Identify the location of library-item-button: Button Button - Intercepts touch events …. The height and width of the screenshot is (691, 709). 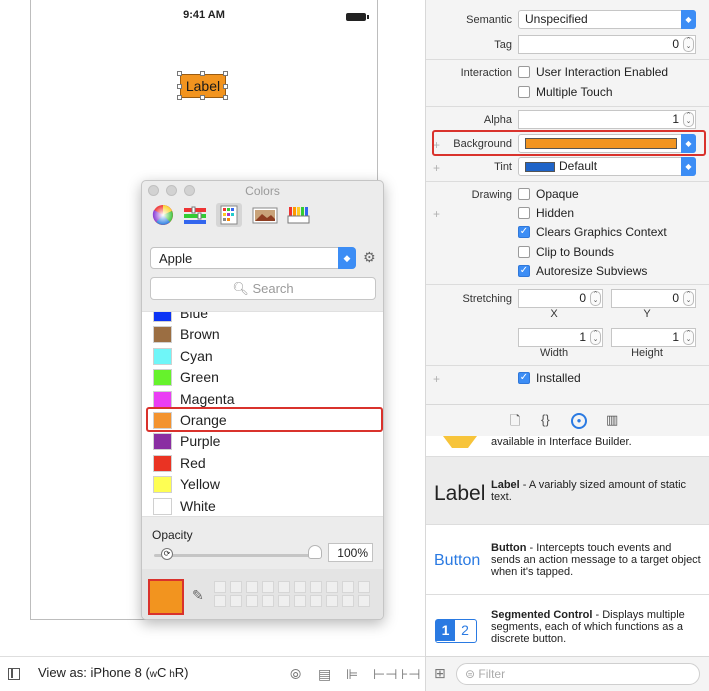
(567, 560).